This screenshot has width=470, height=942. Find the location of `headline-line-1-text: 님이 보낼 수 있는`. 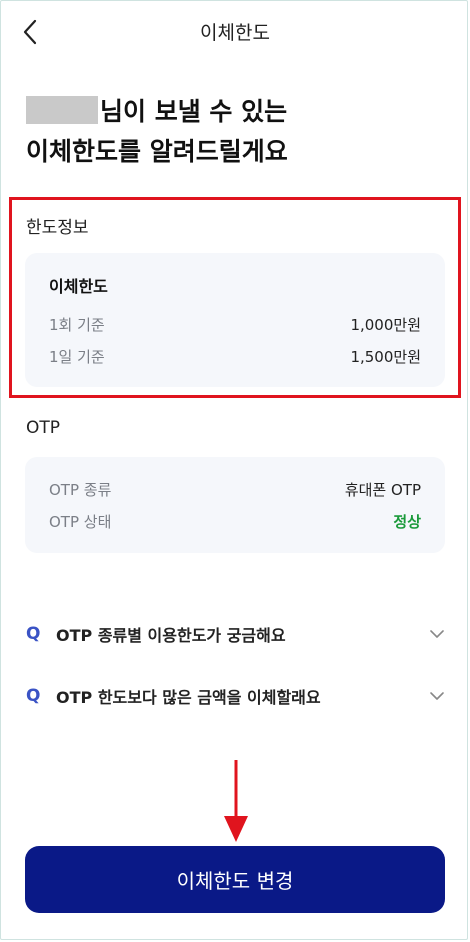

headline-line-1-text: 님이 보낼 수 있는 is located at coordinates (194, 111).